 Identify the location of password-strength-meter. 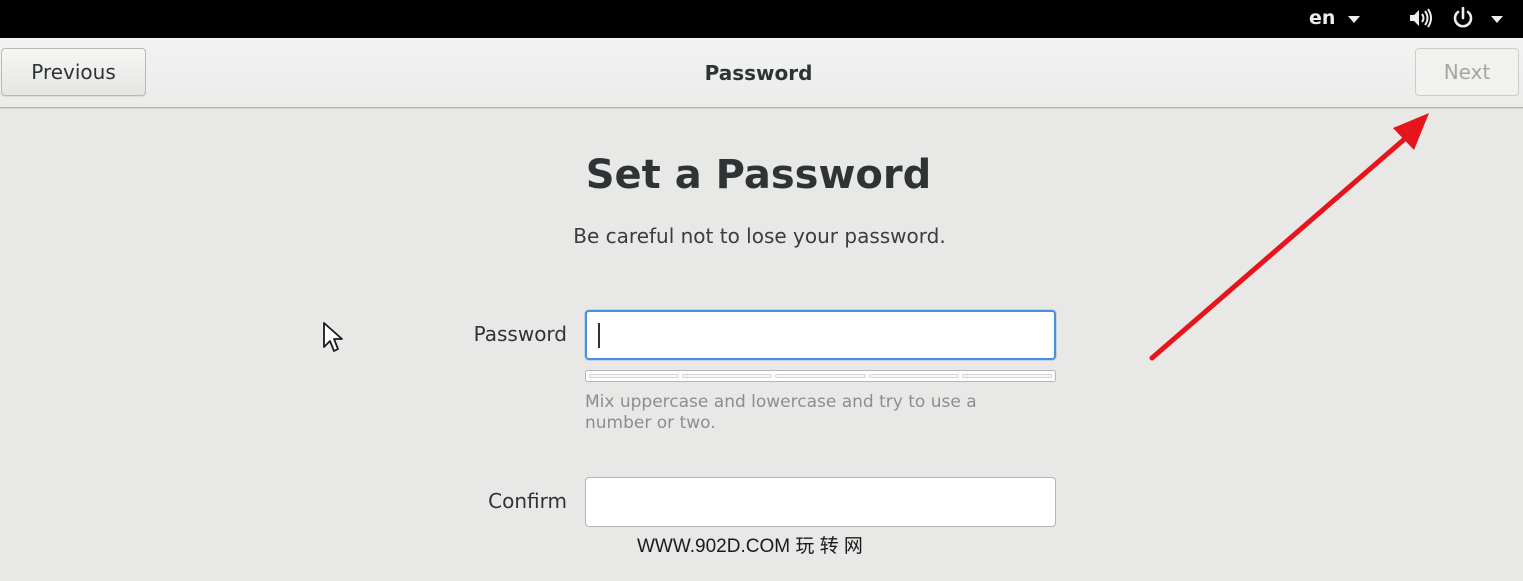
(820, 376).